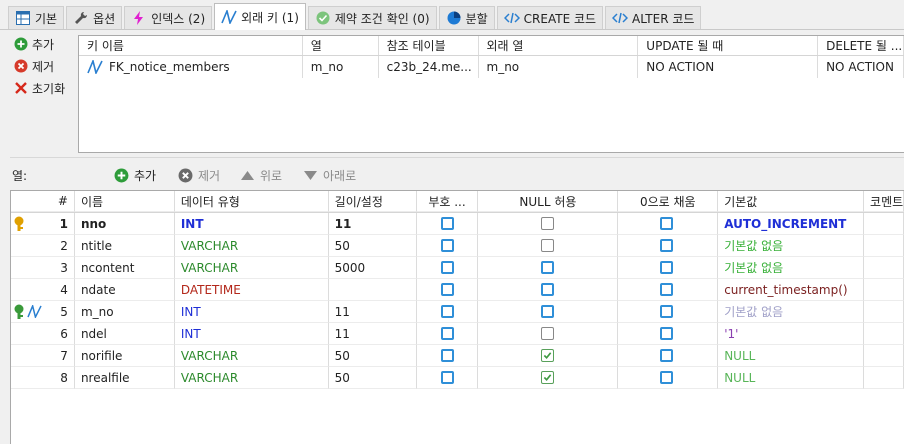  What do you see at coordinates (653, 17) in the screenshot?
I see `tab-alter-code: ALTER 코드` at bounding box center [653, 17].